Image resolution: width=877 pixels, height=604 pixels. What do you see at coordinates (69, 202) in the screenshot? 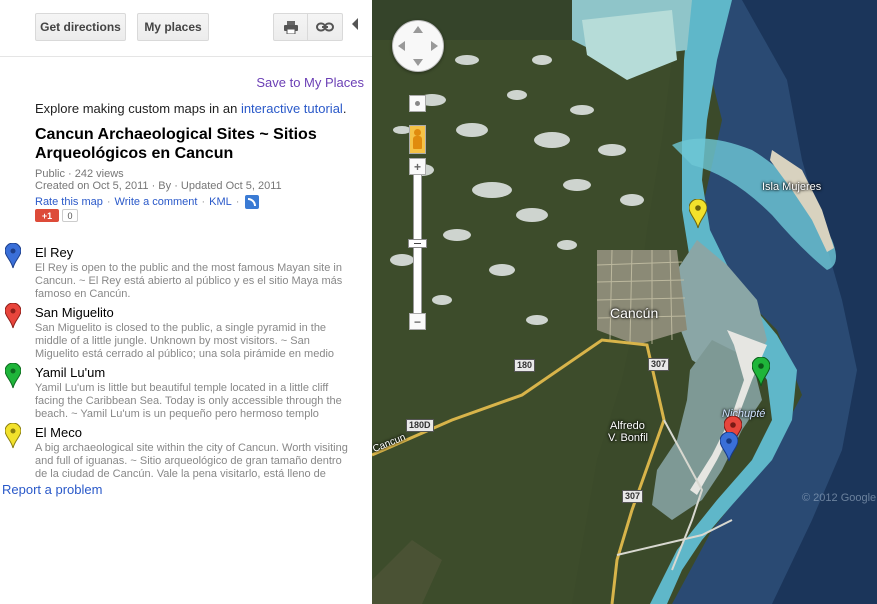
I see `rate-map-link: Rate this map` at bounding box center [69, 202].